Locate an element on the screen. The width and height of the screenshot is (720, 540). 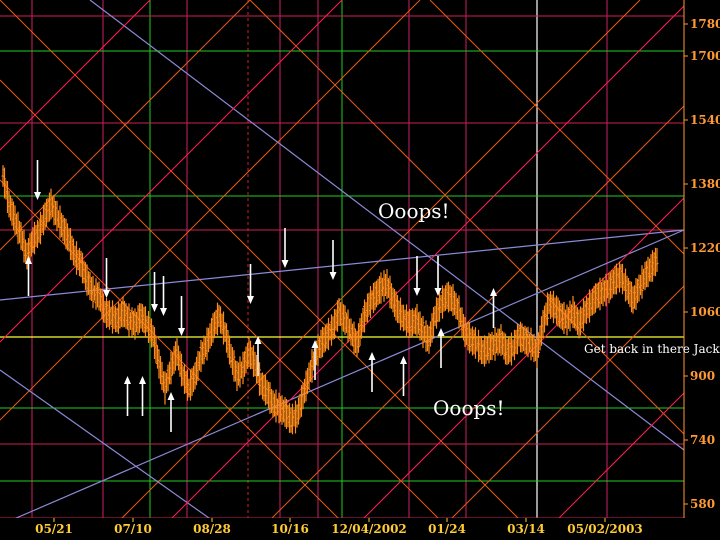
y-tick-label: 580 is located at coordinates (702, 504).